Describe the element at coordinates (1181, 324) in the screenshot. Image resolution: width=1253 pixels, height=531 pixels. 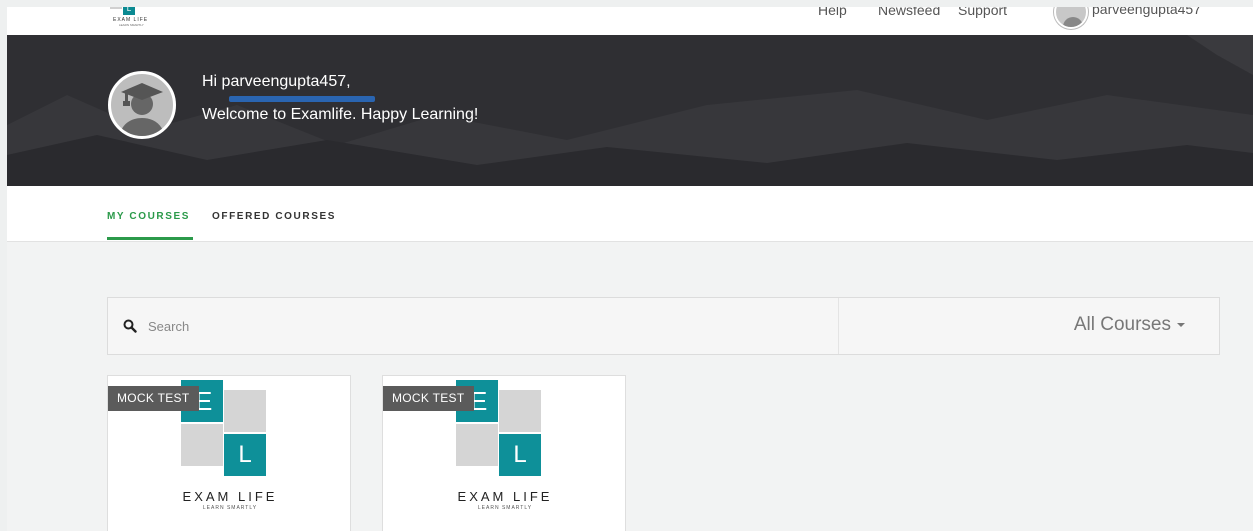
I see `caret-down-icon` at that location.